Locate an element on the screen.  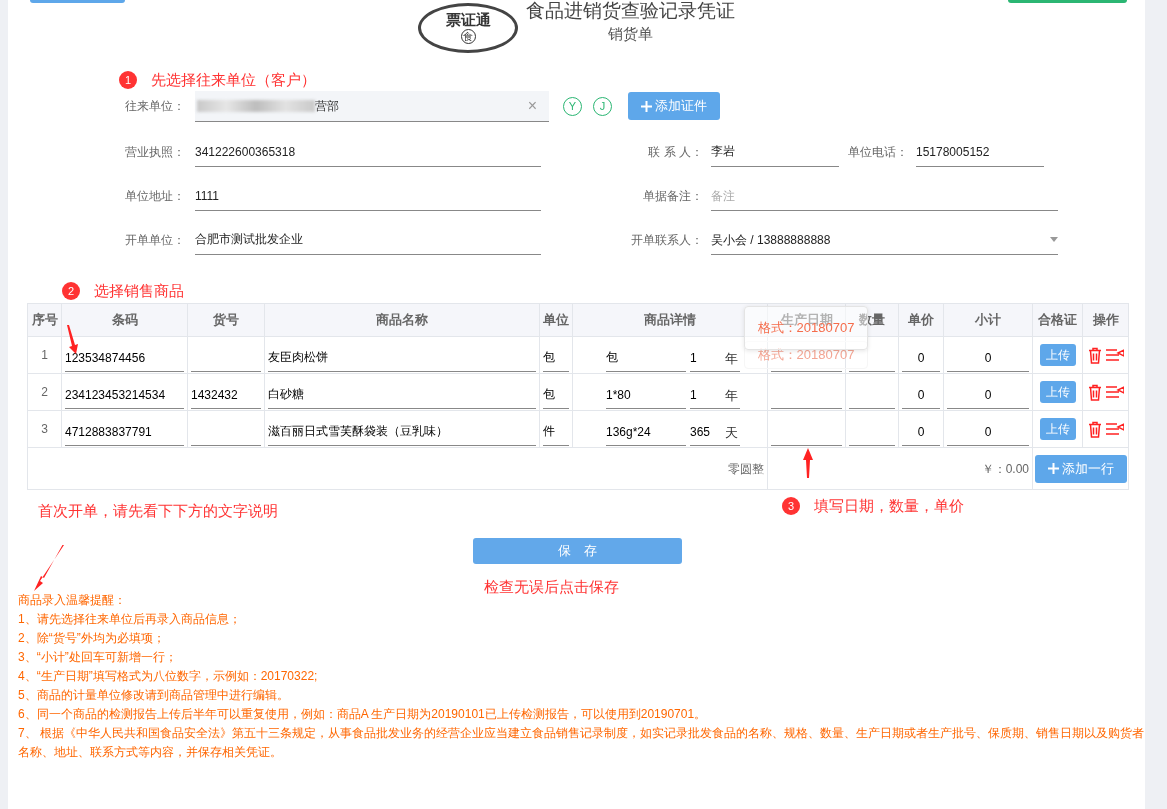
step-instruction: 先选择往来单位（客户） is located at coordinates (233, 80).